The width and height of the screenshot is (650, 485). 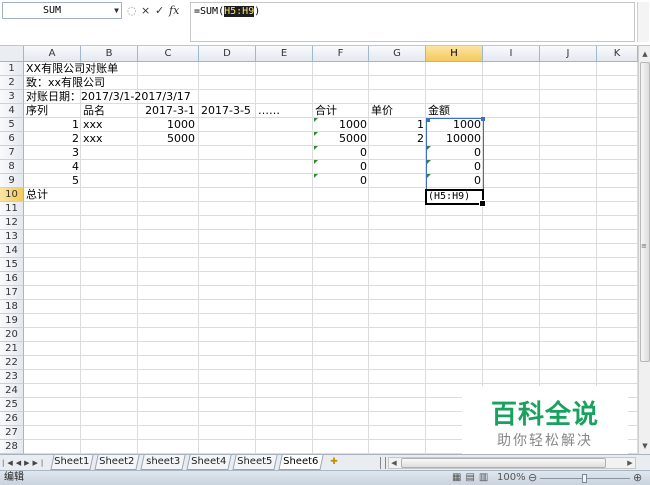 I want to click on column-header-f: F, so click(x=341, y=54).